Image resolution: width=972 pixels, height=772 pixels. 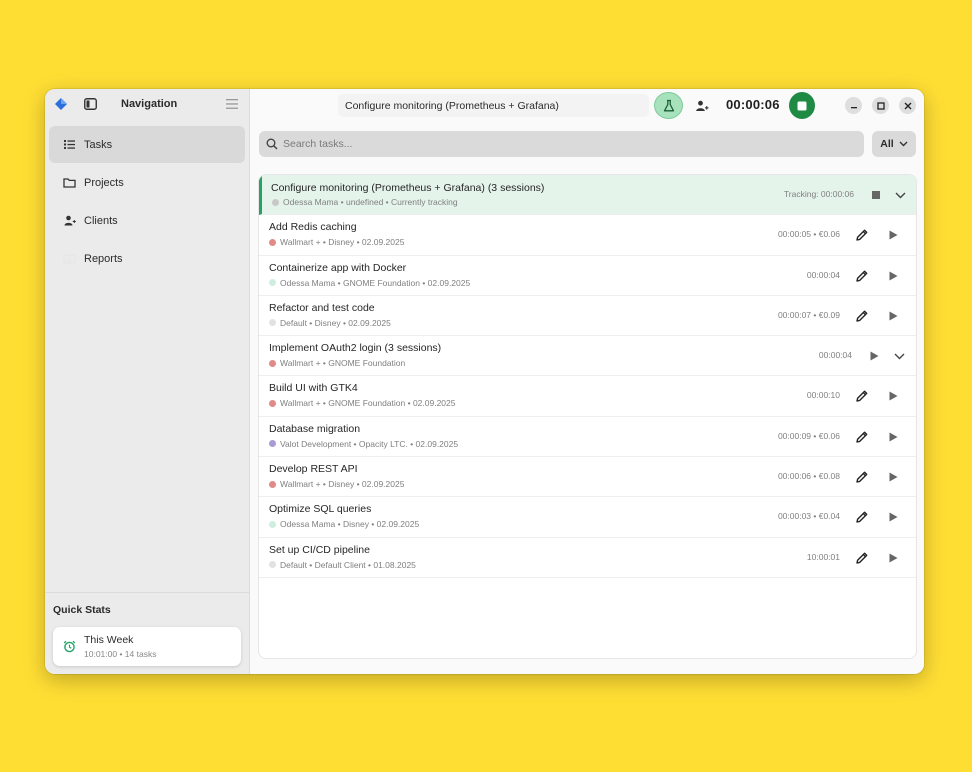 What do you see at coordinates (101, 220) in the screenshot?
I see `sidebar-item-label: Clients` at bounding box center [101, 220].